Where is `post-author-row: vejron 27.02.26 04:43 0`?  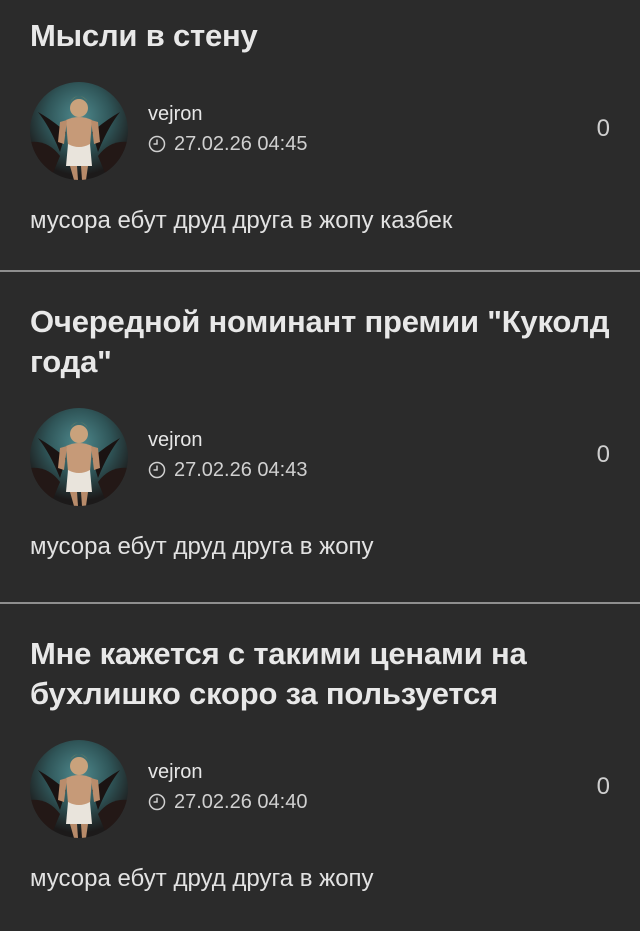
post-author-row: vejron 27.02.26 04:43 0 is located at coordinates (320, 457).